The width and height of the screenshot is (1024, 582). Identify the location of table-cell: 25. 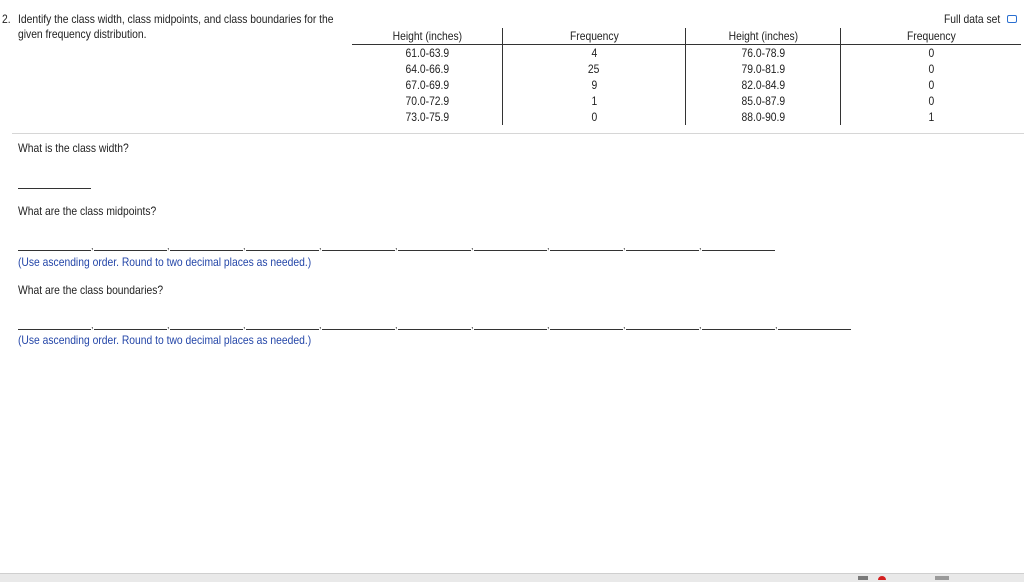
(594, 69).